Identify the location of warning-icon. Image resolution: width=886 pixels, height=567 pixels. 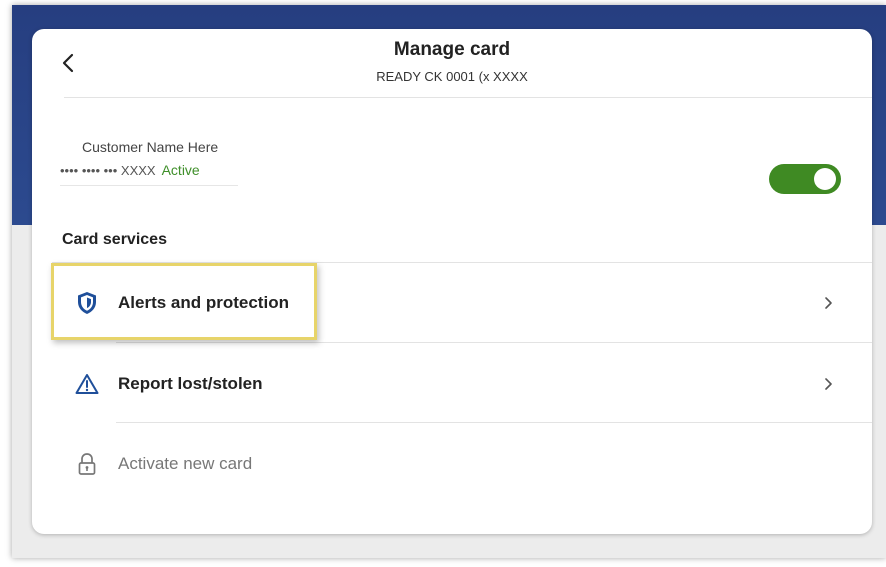
(87, 384).